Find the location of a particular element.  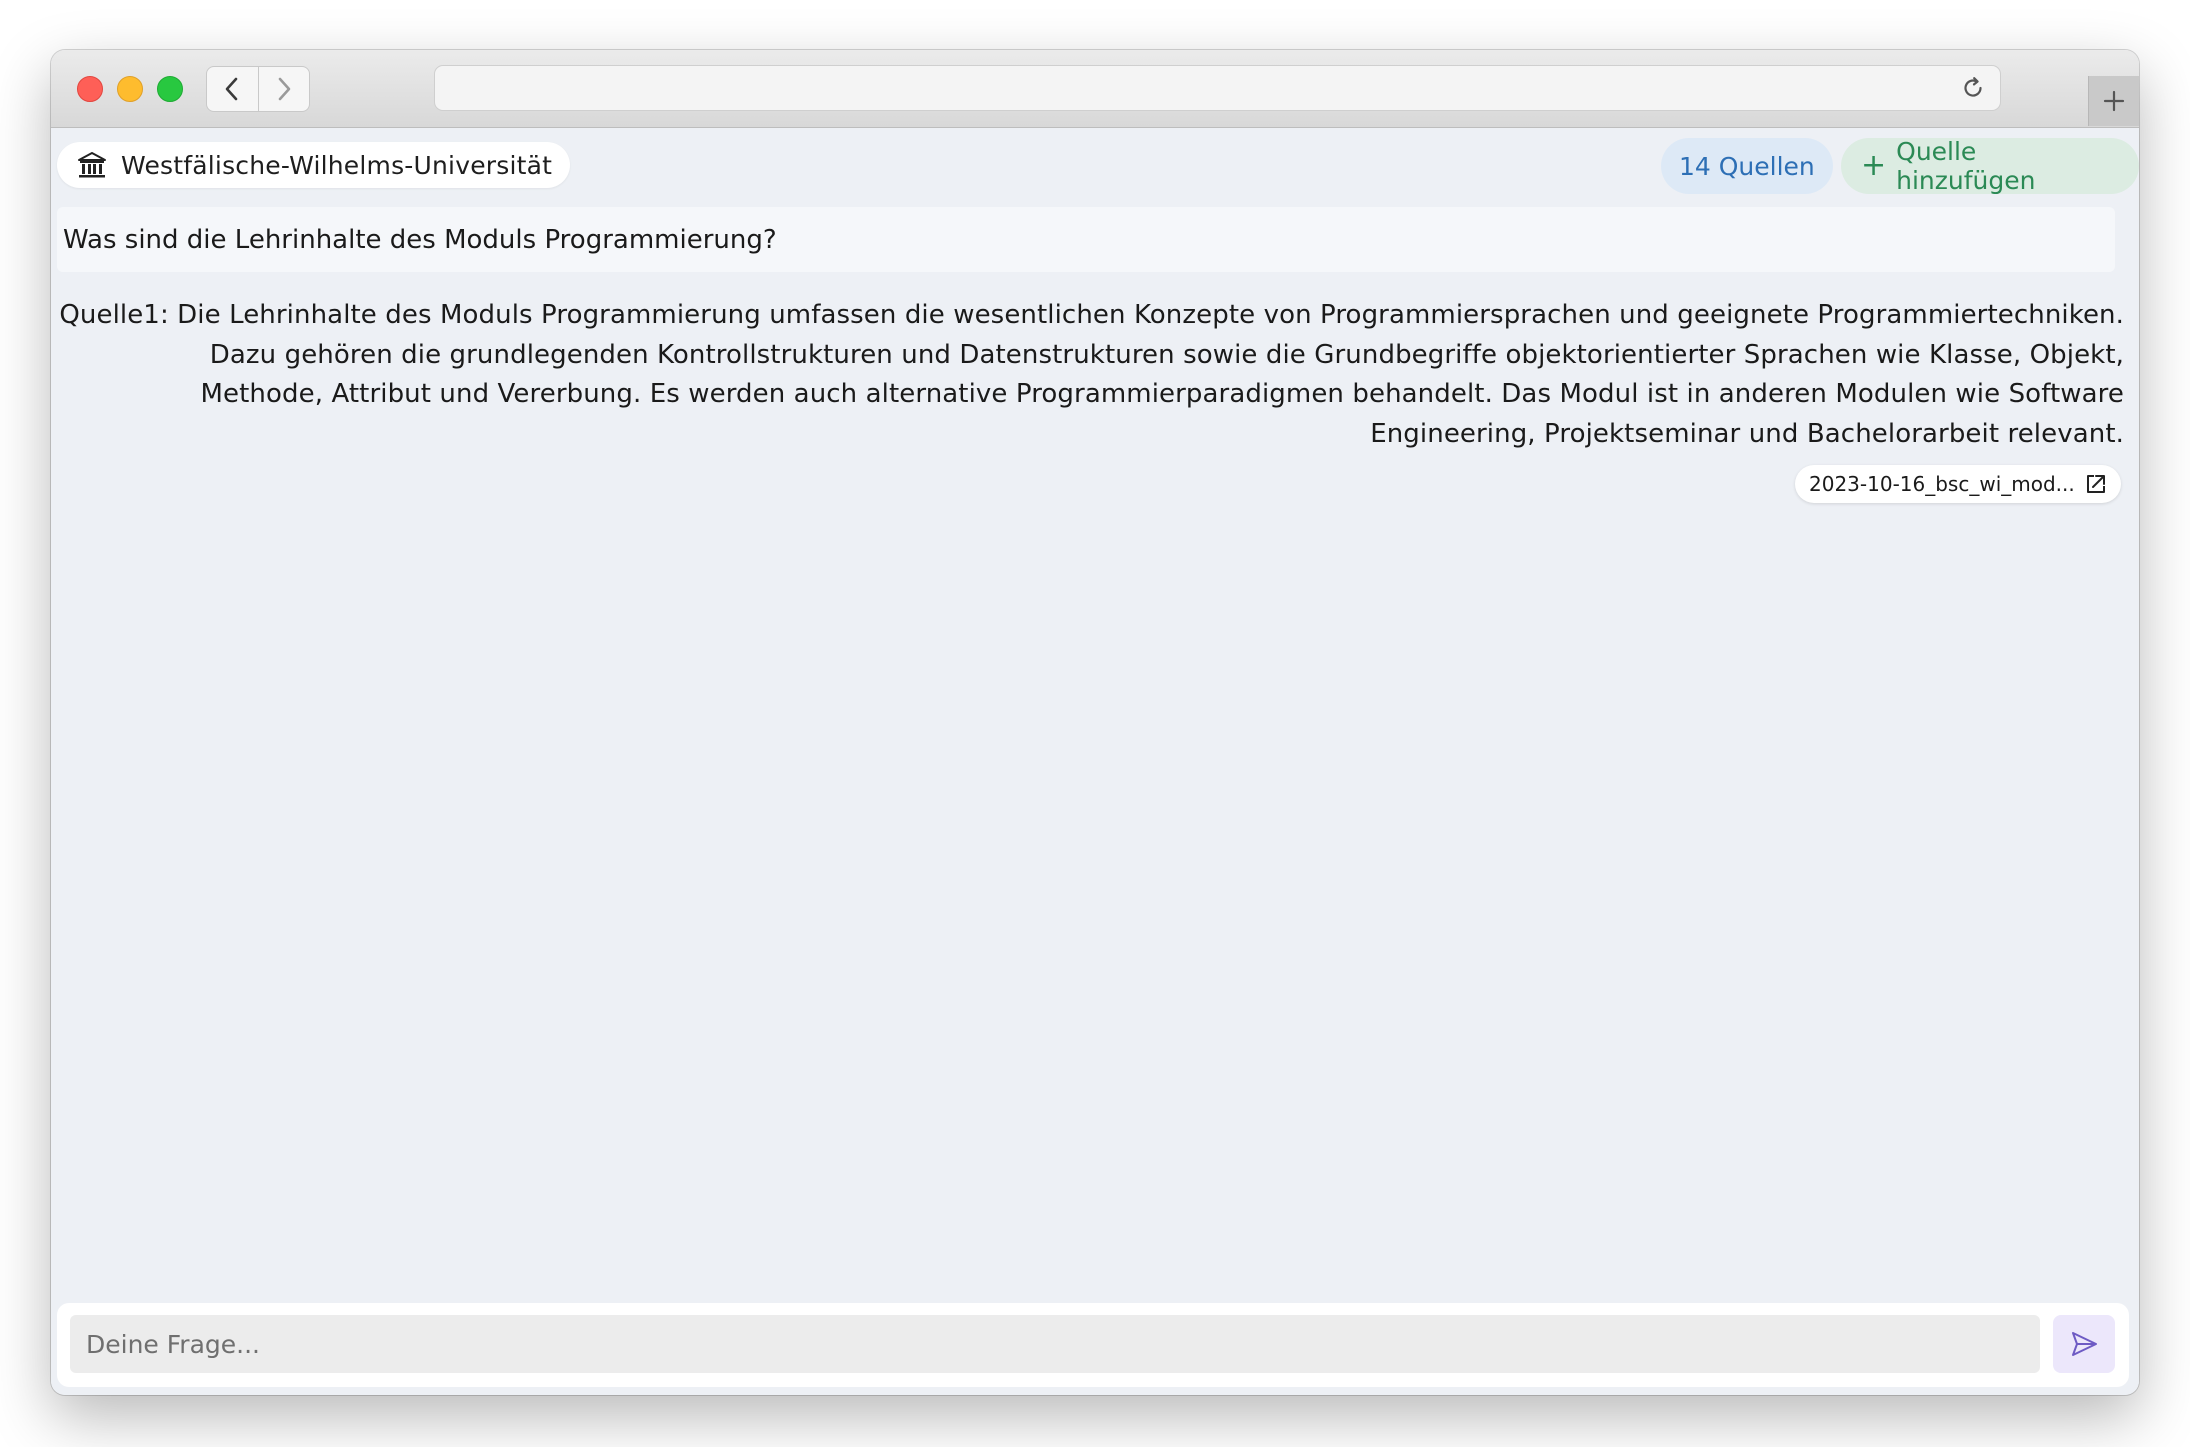

send-button is located at coordinates (2084, 1344).